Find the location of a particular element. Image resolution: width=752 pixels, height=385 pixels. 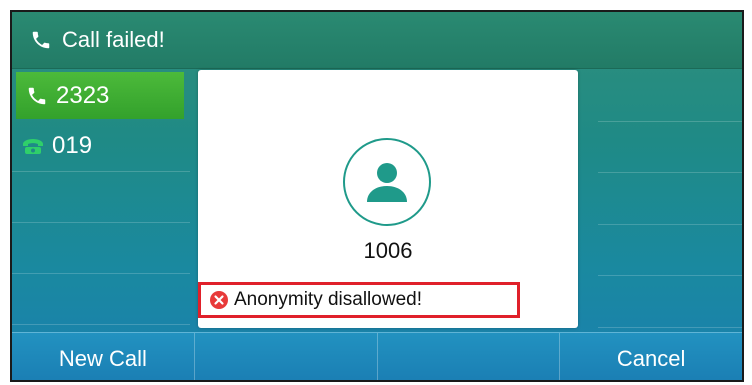

error-message-box: Anonymity disallowed! is located at coordinates (359, 300).